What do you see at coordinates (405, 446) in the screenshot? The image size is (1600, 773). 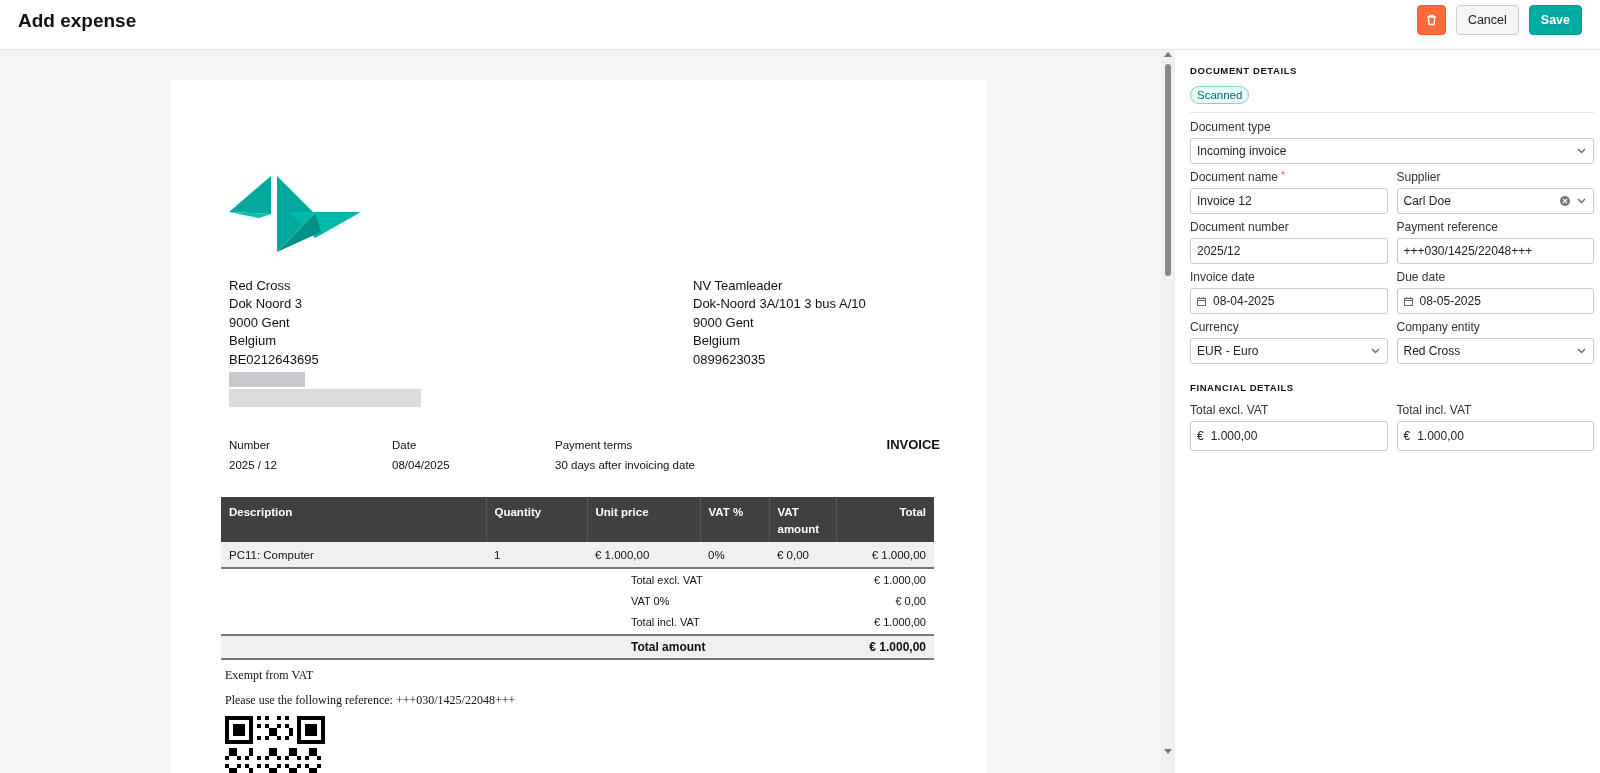 I see `meta-label: Date` at bounding box center [405, 446].